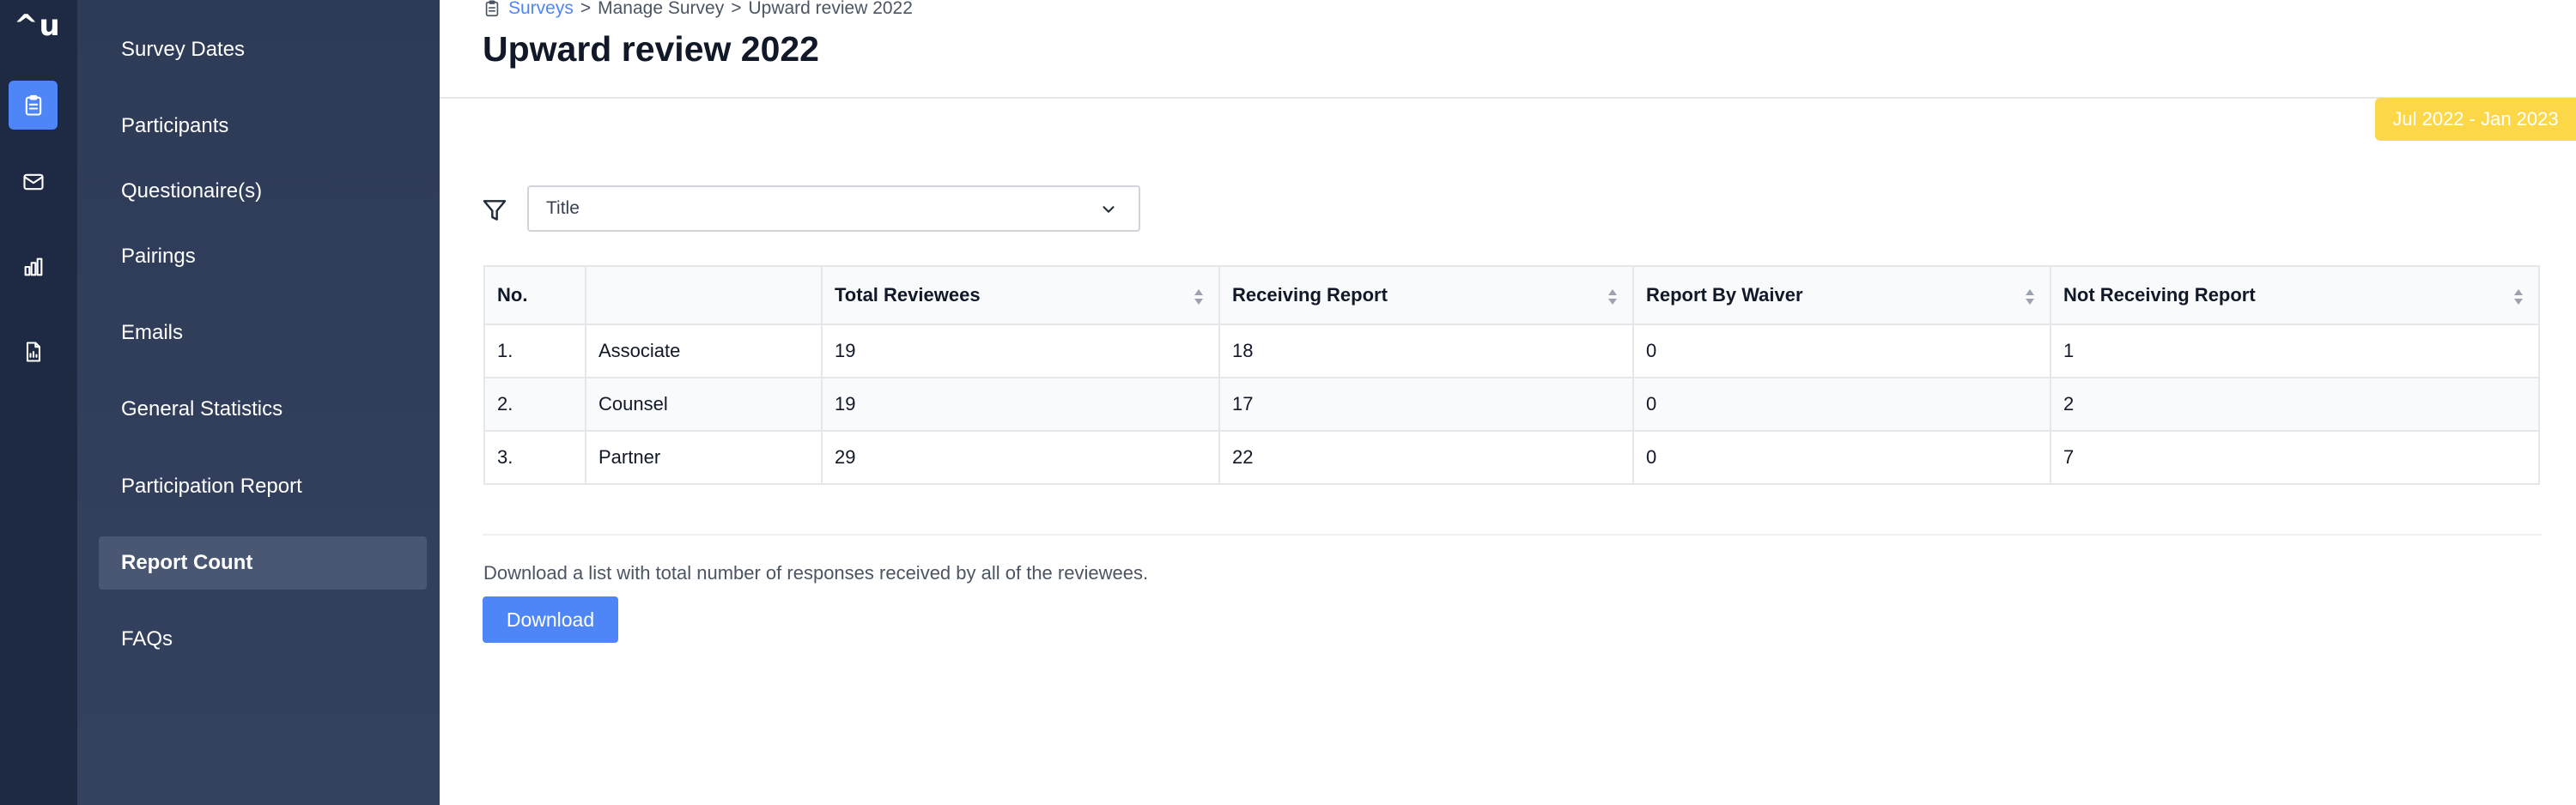 This screenshot has height=805, width=2576. I want to click on nav-item-questionaires: Questionaire(s), so click(263, 191).